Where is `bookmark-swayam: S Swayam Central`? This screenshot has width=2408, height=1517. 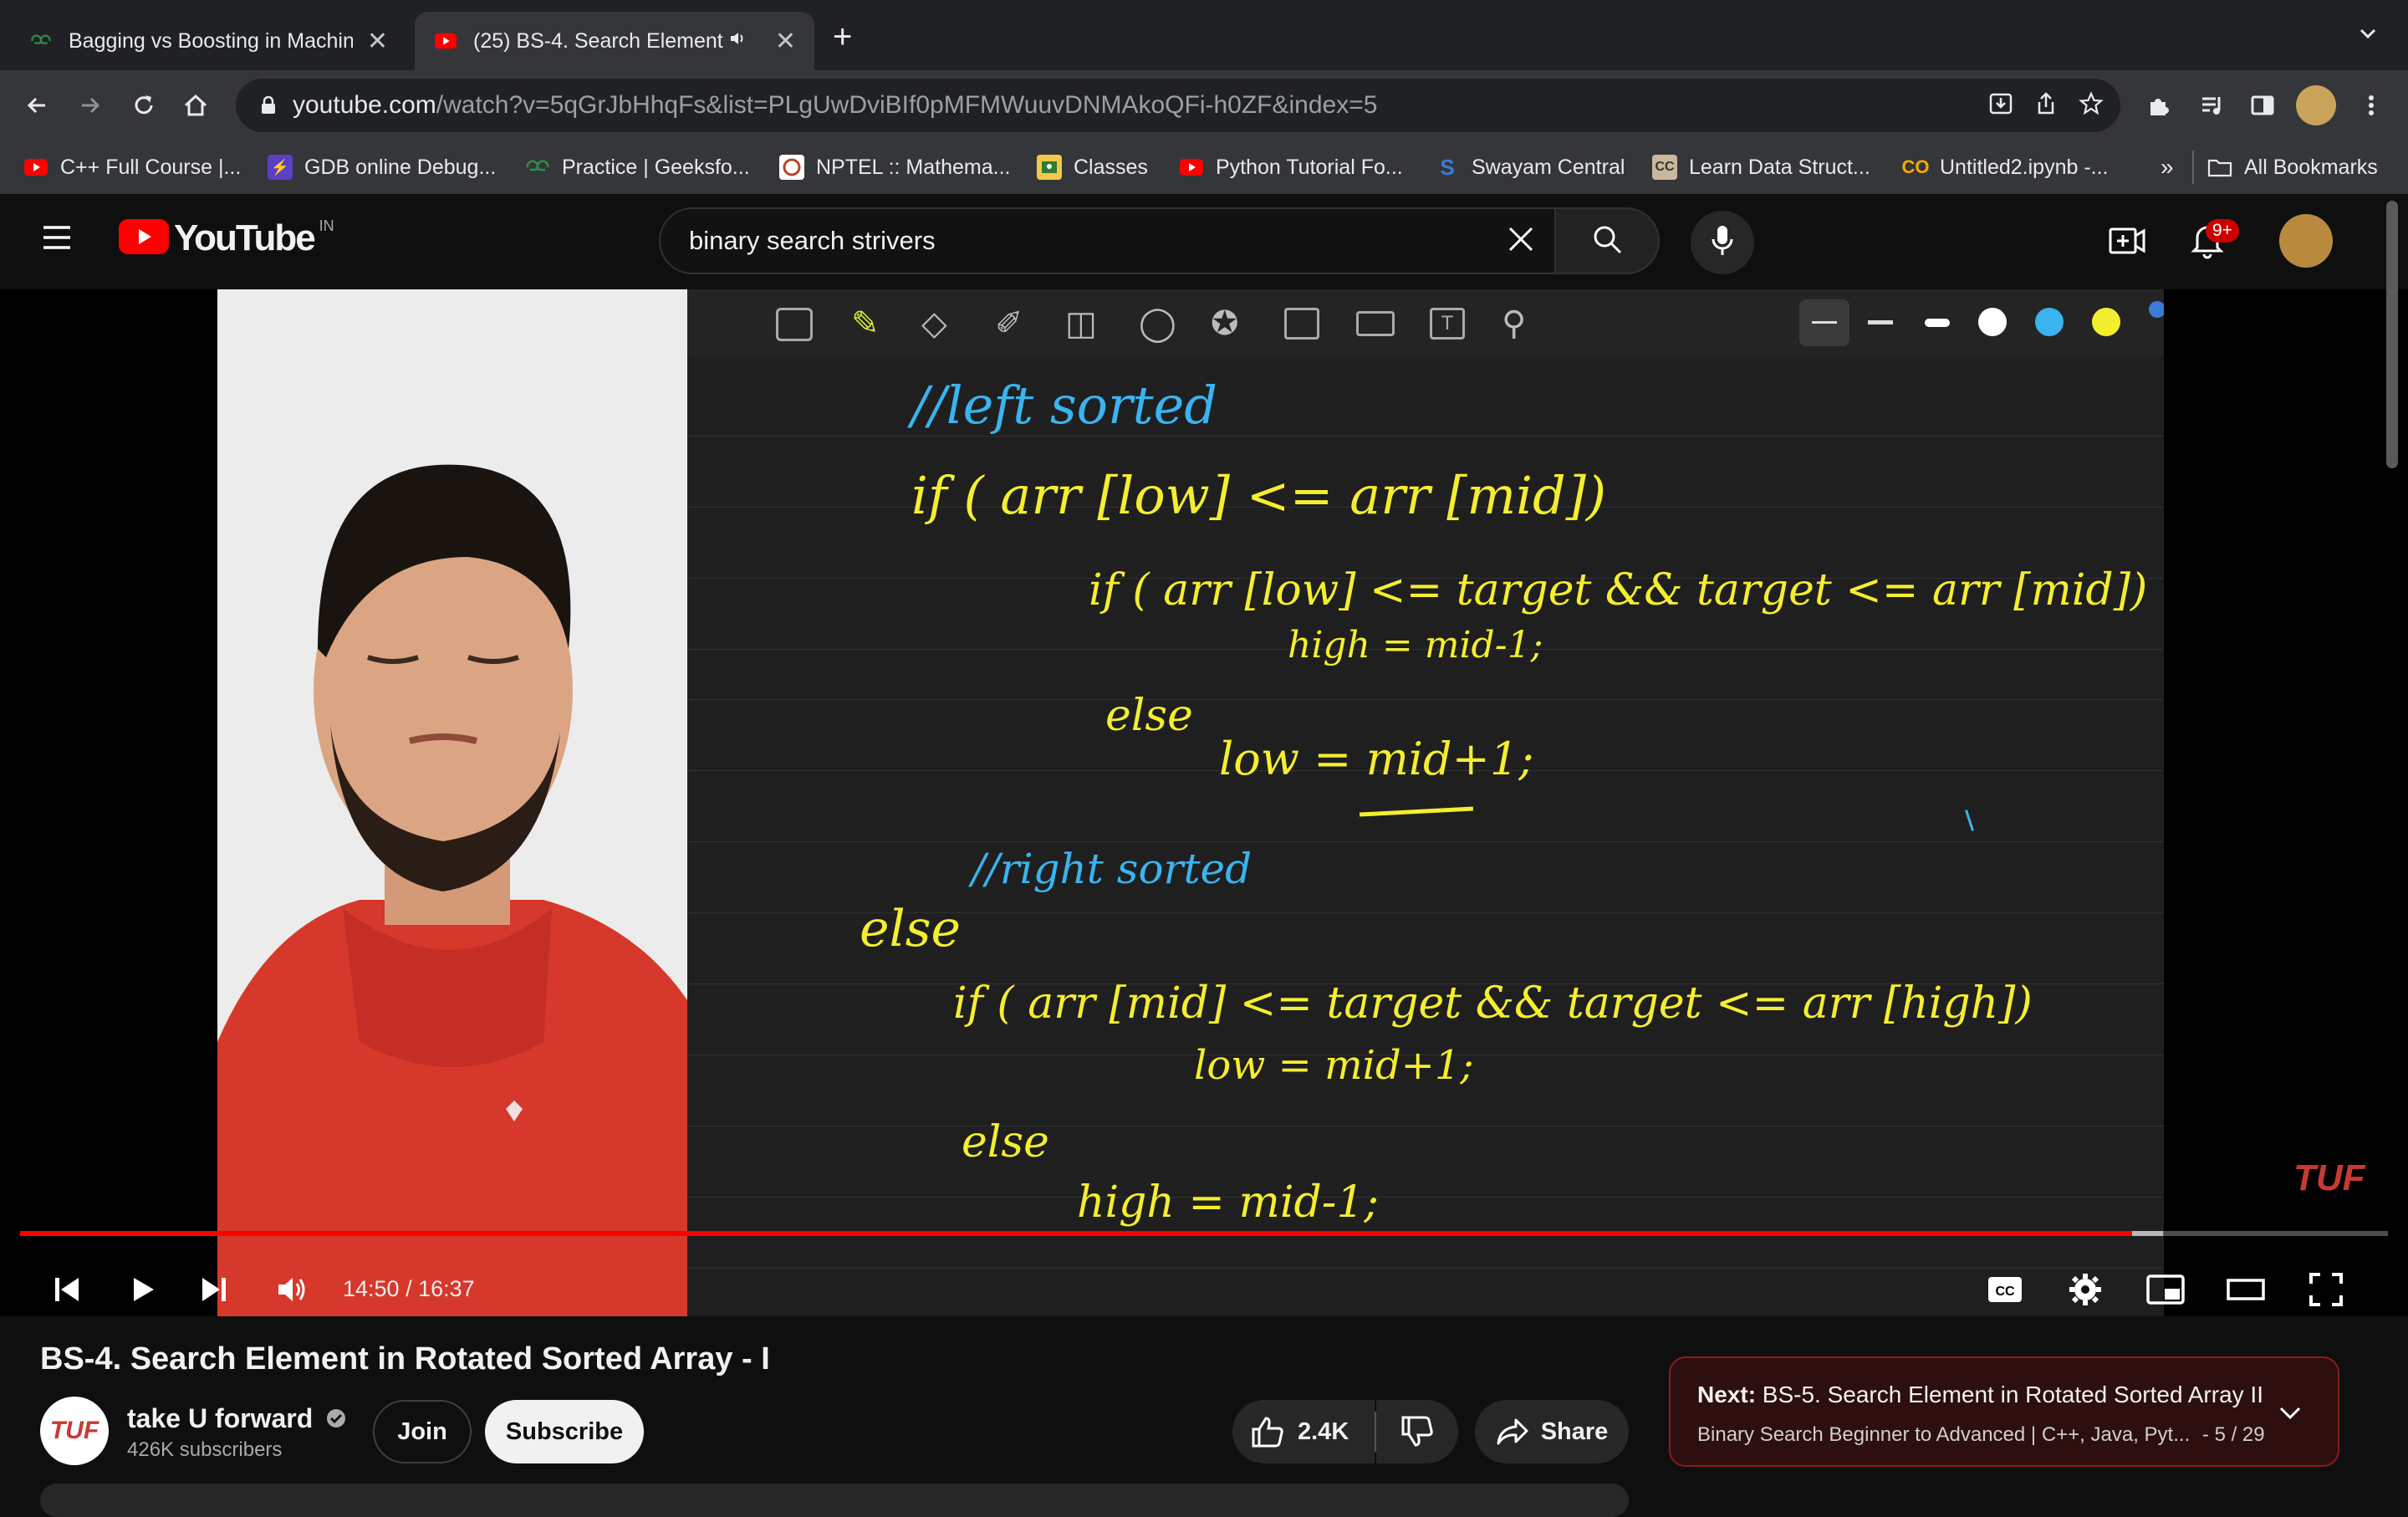 bookmark-swayam: S Swayam Central is located at coordinates (1530, 167).